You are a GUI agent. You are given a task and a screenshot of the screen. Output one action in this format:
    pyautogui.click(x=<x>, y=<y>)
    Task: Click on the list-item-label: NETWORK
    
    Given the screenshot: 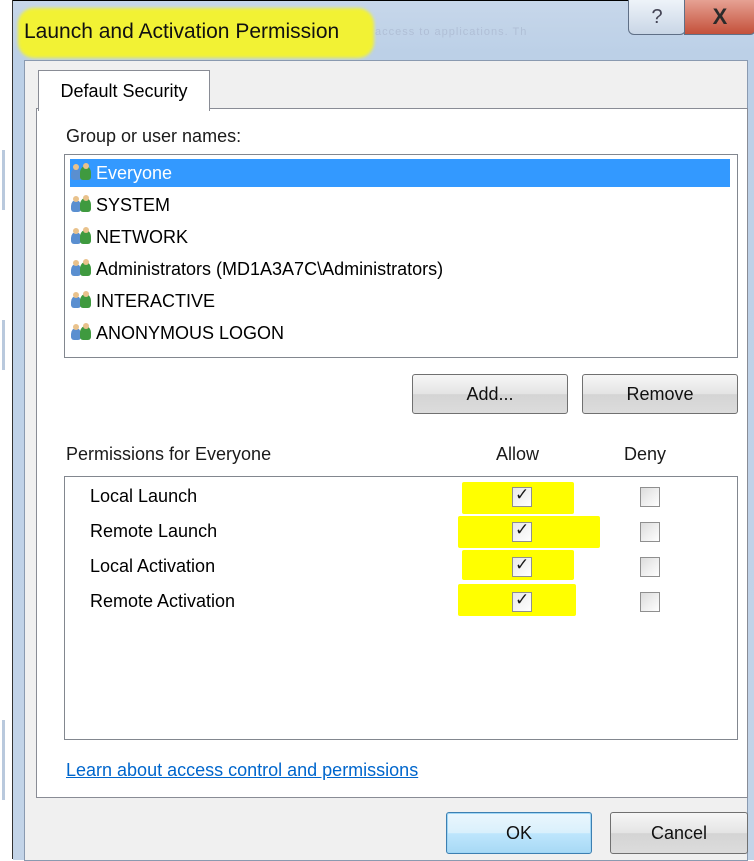 What is the action you would take?
    pyautogui.click(x=142, y=236)
    